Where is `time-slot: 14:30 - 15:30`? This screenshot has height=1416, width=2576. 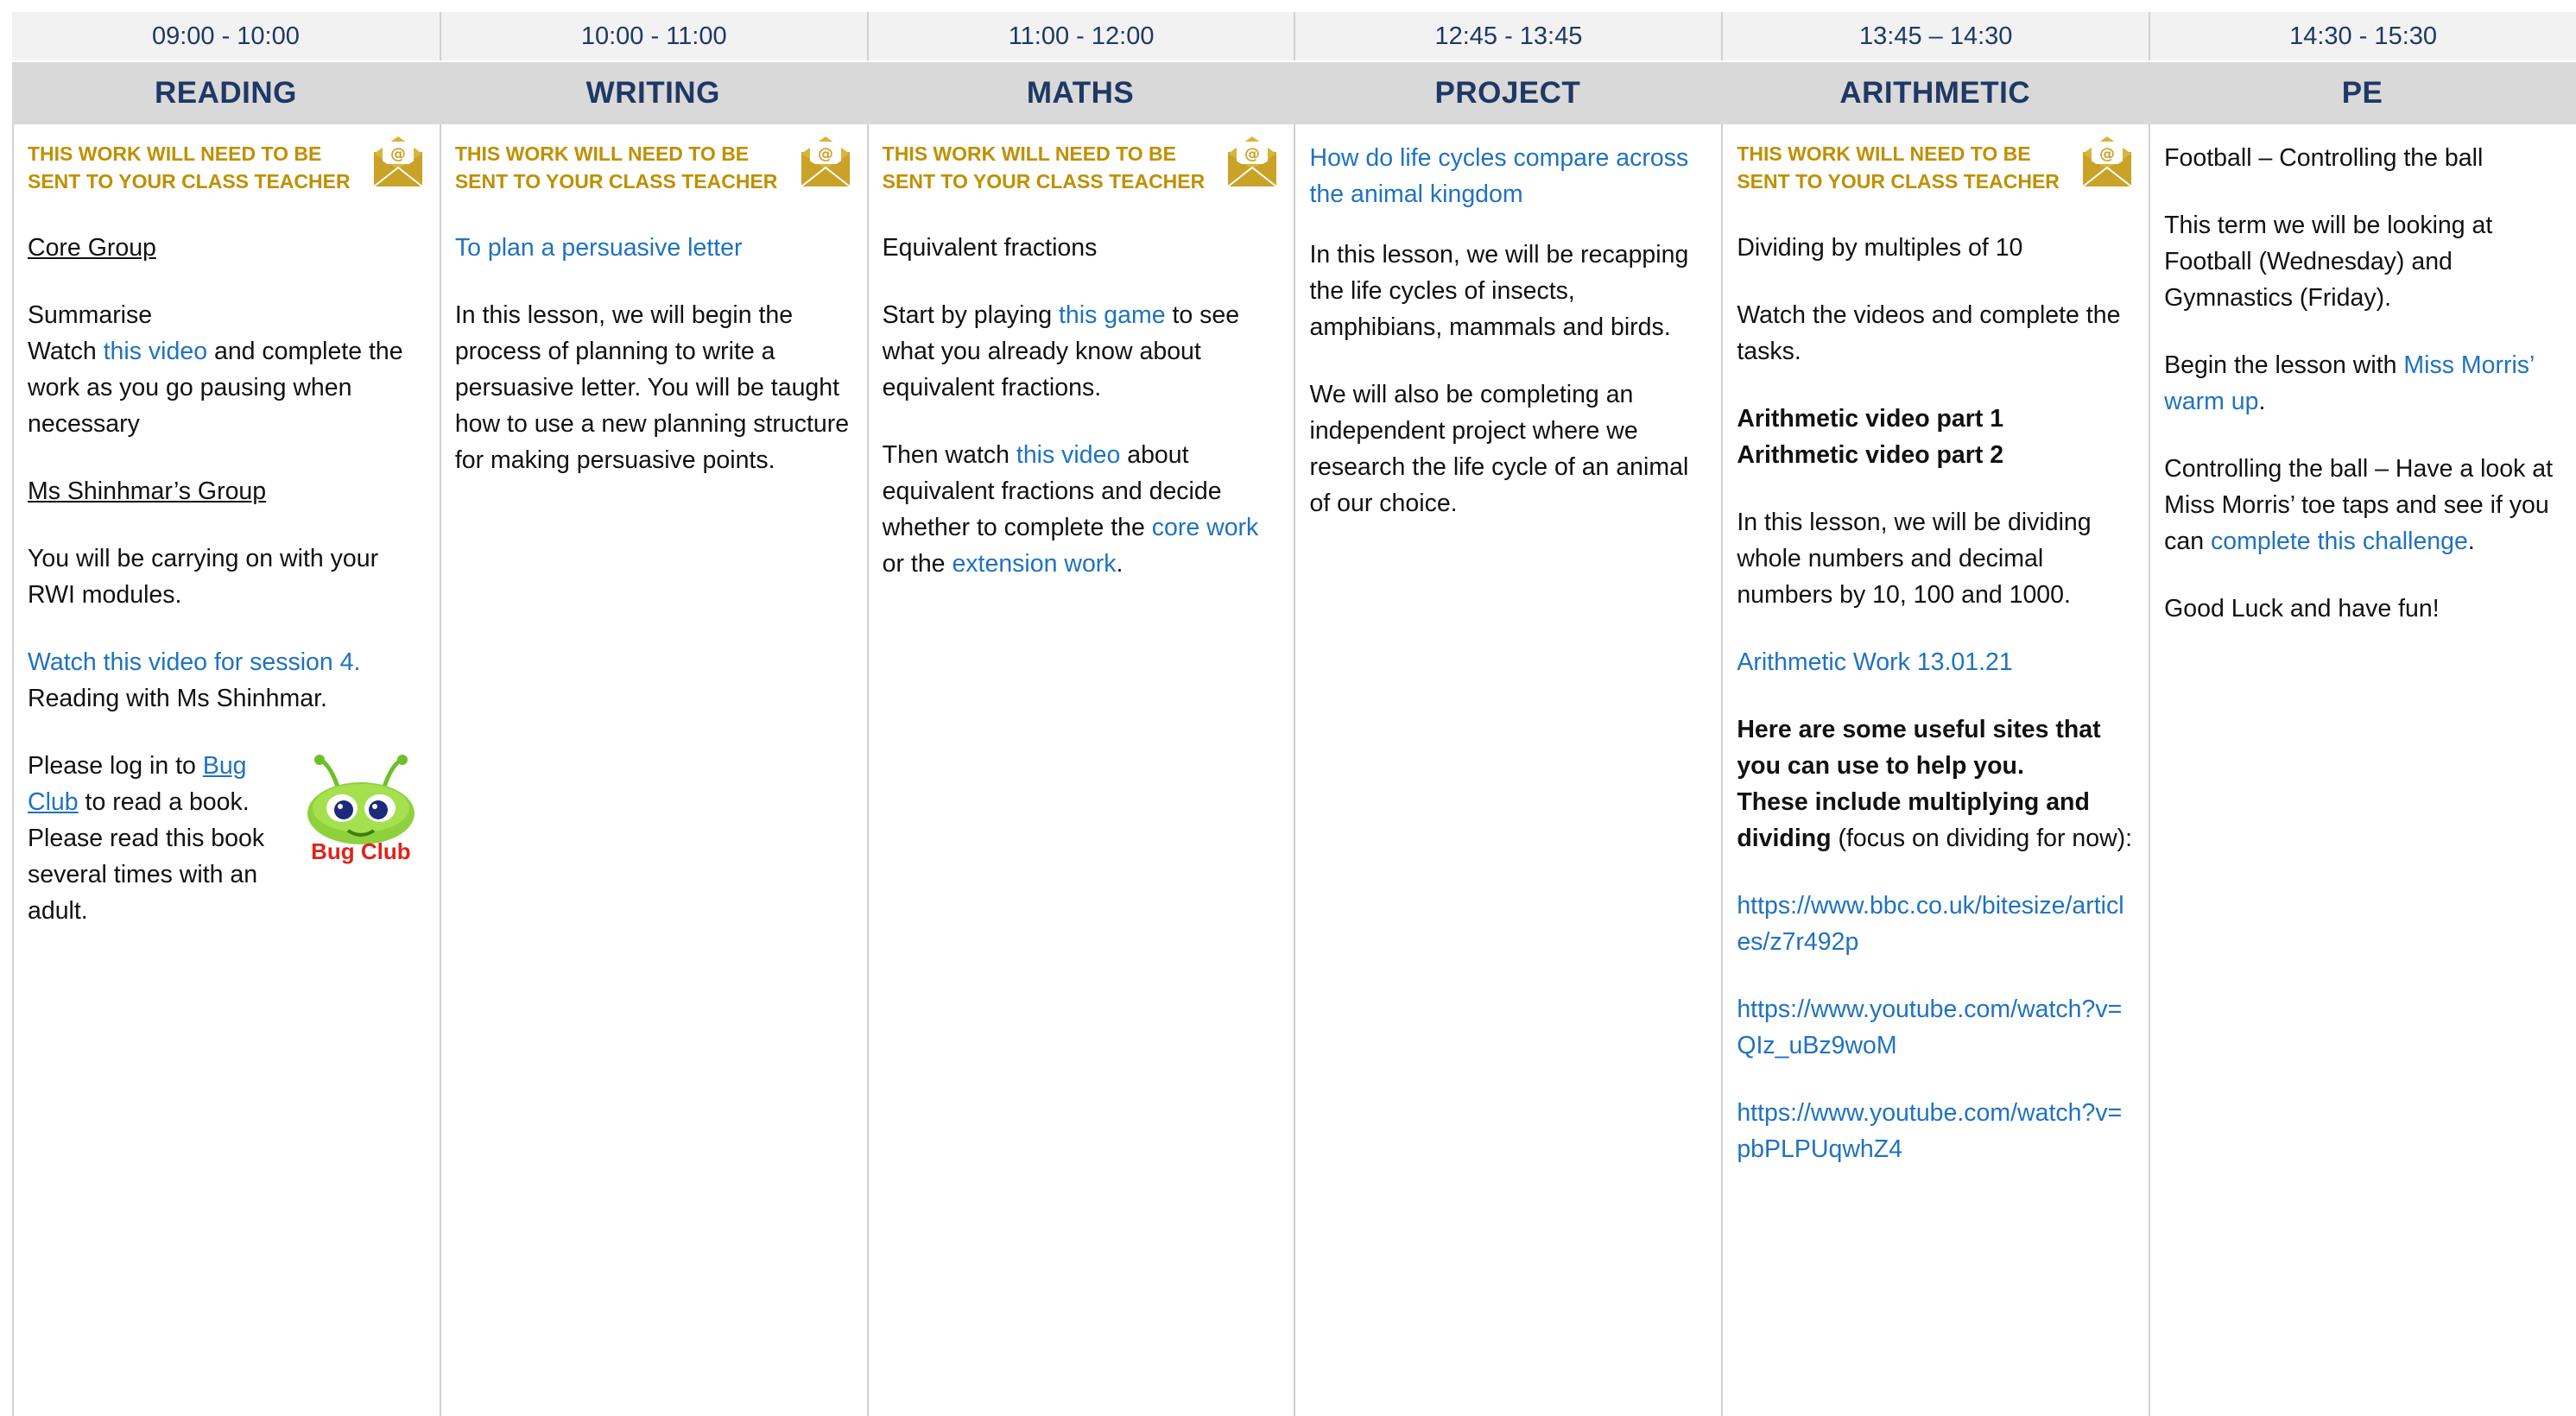
time-slot: 14:30 - 15:30 is located at coordinates (2362, 36).